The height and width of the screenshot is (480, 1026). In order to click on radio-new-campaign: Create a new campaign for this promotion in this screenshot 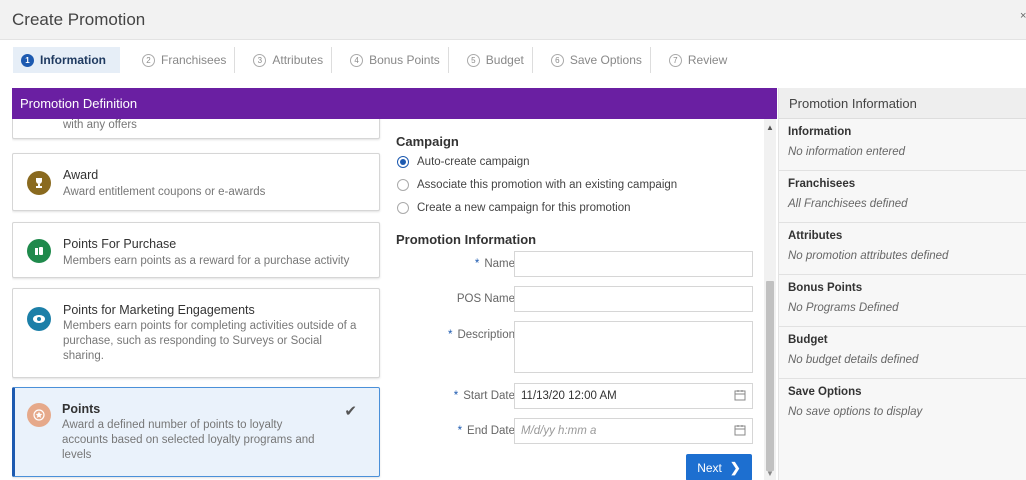, I will do `click(514, 208)`.